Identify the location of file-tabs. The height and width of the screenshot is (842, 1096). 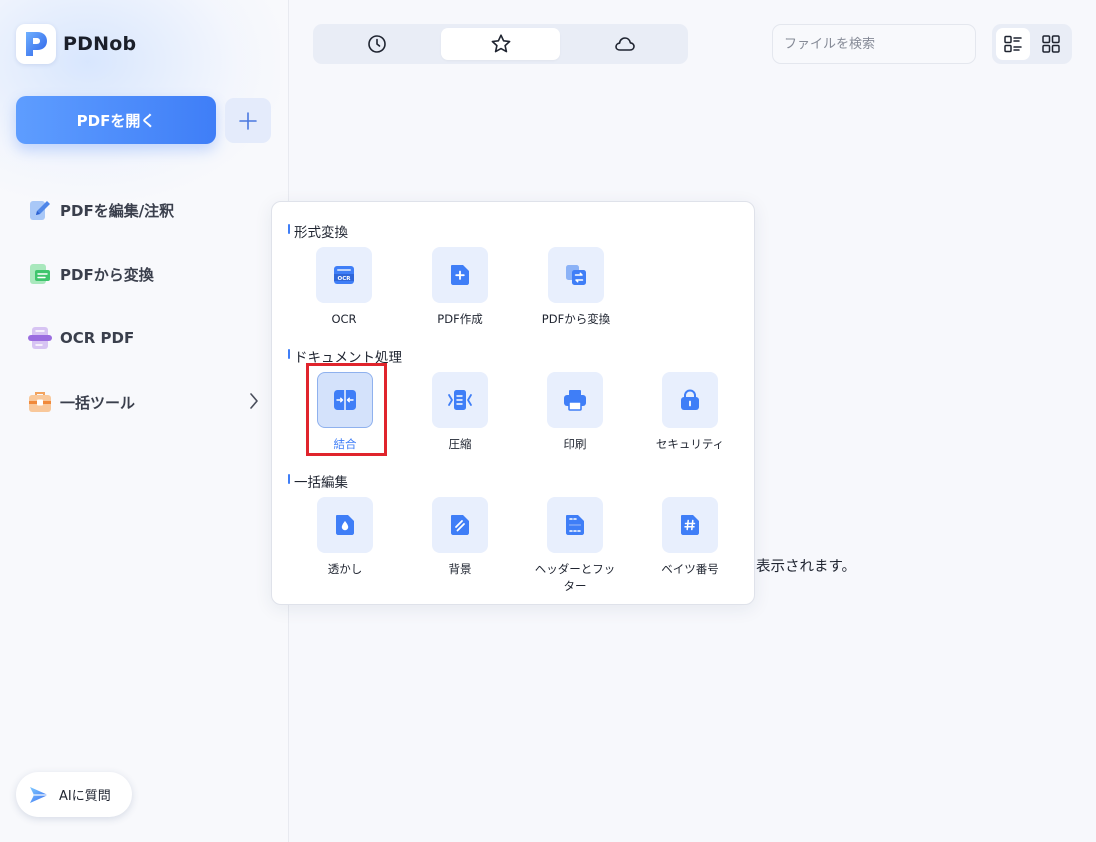
(500, 44).